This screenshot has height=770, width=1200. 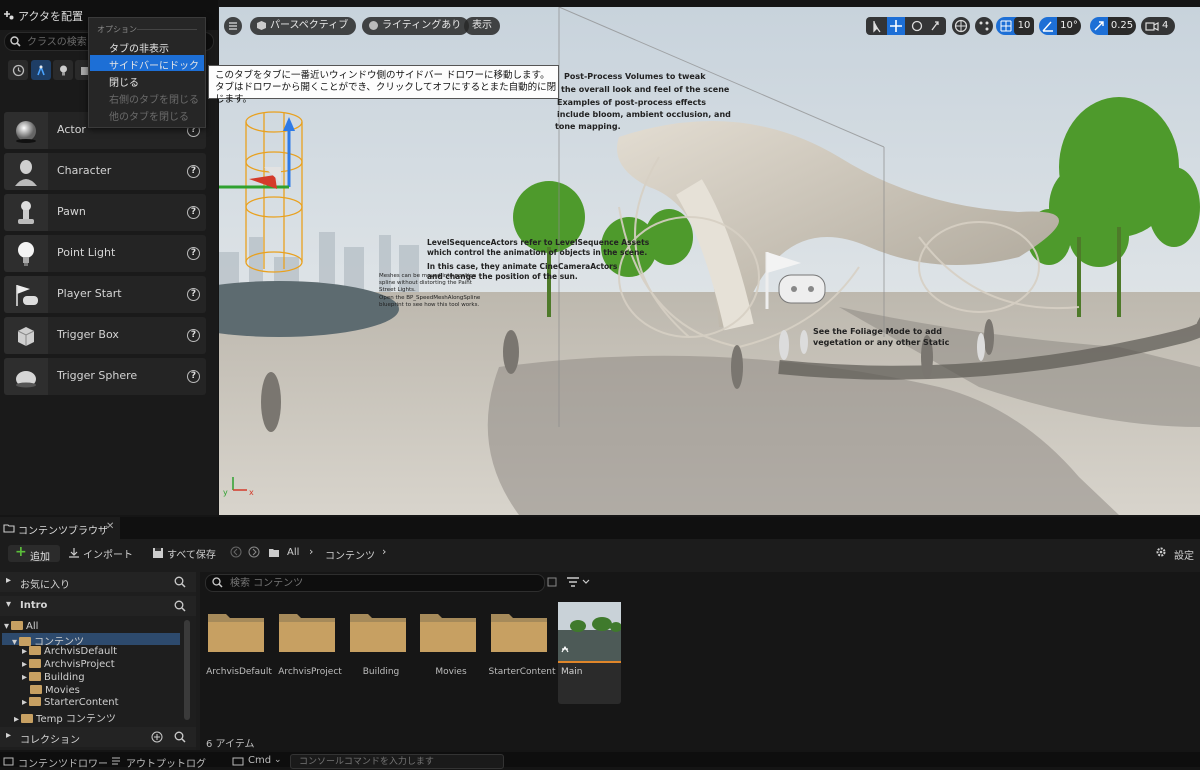 I want to click on scale-snap-button, so click(x=1099, y=26).